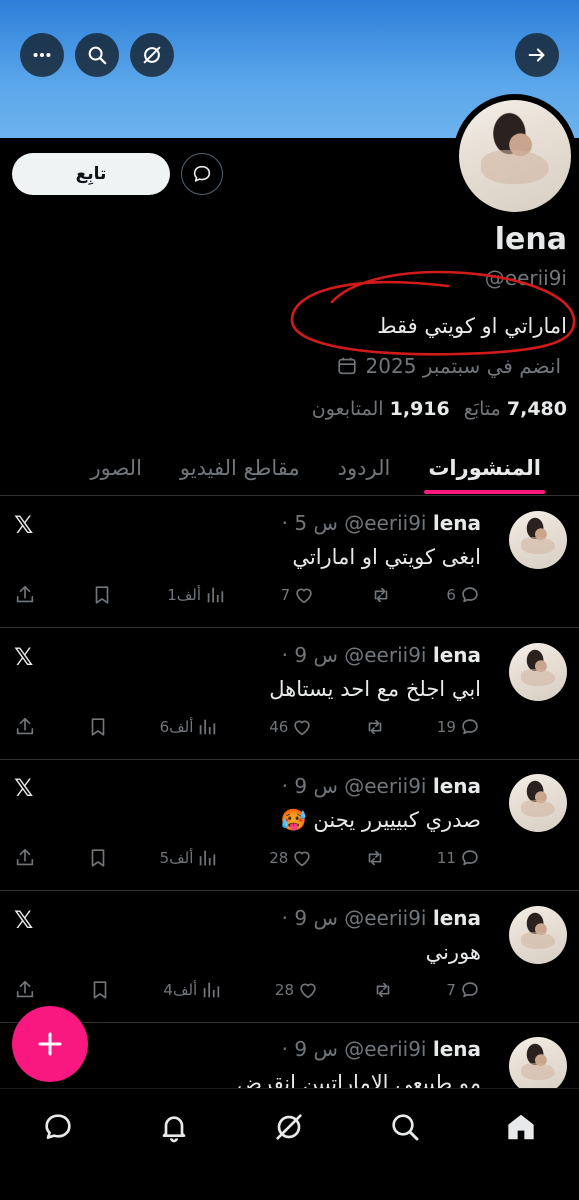  What do you see at coordinates (433, 313) in the screenshot?
I see `red-circle-annotation` at bounding box center [433, 313].